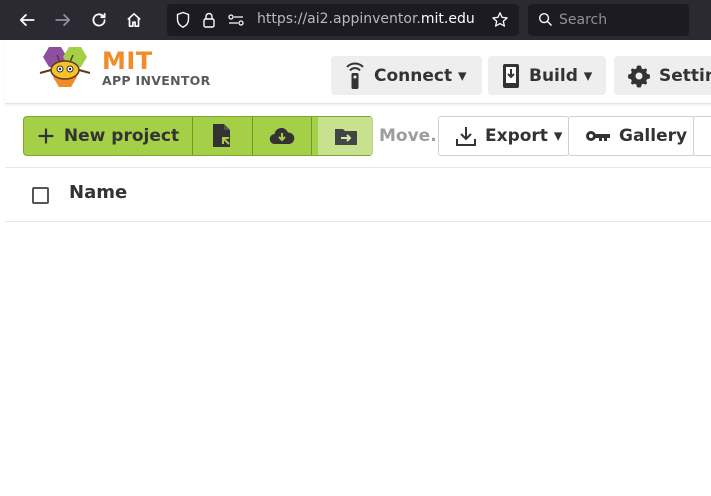  Describe the element at coordinates (358, 194) in the screenshot. I see `project-list-header: Name` at that location.